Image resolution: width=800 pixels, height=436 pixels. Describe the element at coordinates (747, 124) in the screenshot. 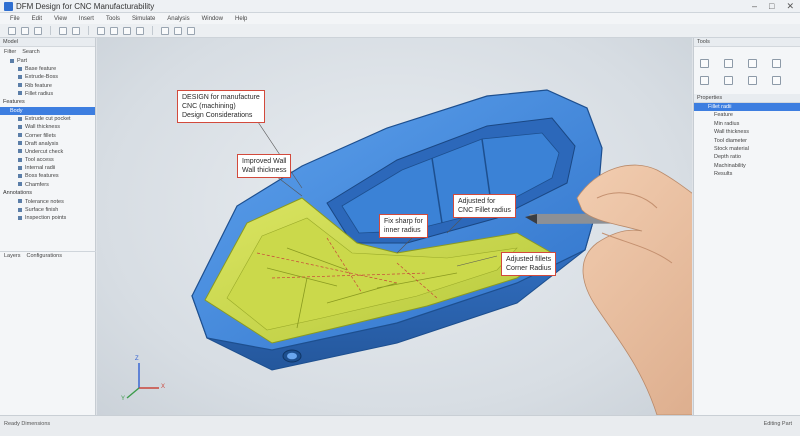

I see `property-item: Min radius` at that location.